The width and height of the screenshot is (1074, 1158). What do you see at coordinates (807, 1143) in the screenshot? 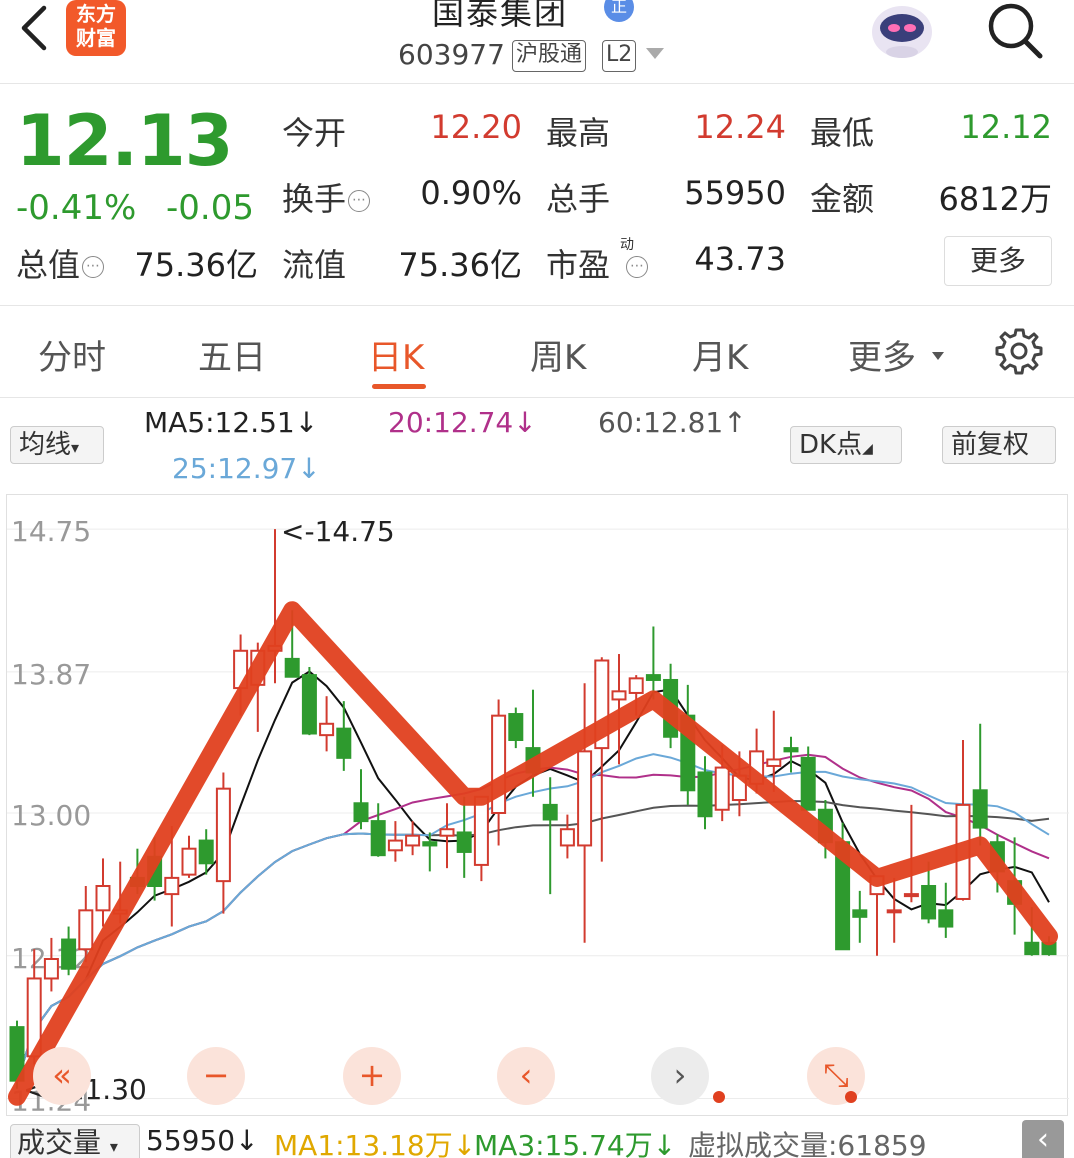
I see `virtual-volume: 虚拟成交量:61859` at bounding box center [807, 1143].